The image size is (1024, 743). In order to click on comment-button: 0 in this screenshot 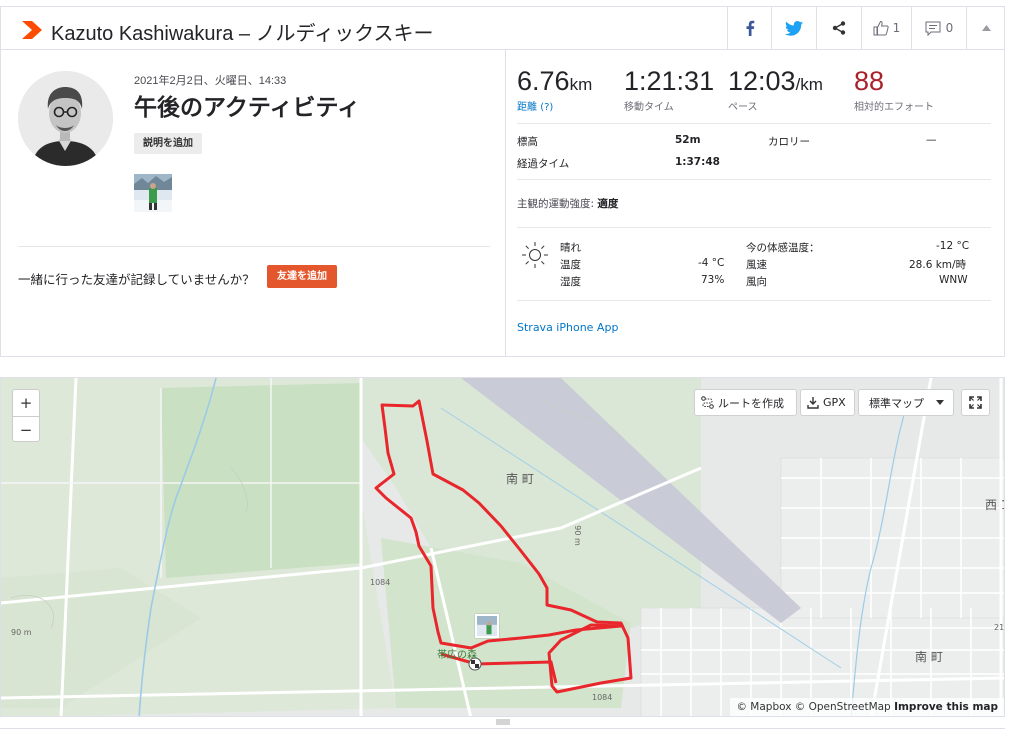, I will do `click(938, 28)`.